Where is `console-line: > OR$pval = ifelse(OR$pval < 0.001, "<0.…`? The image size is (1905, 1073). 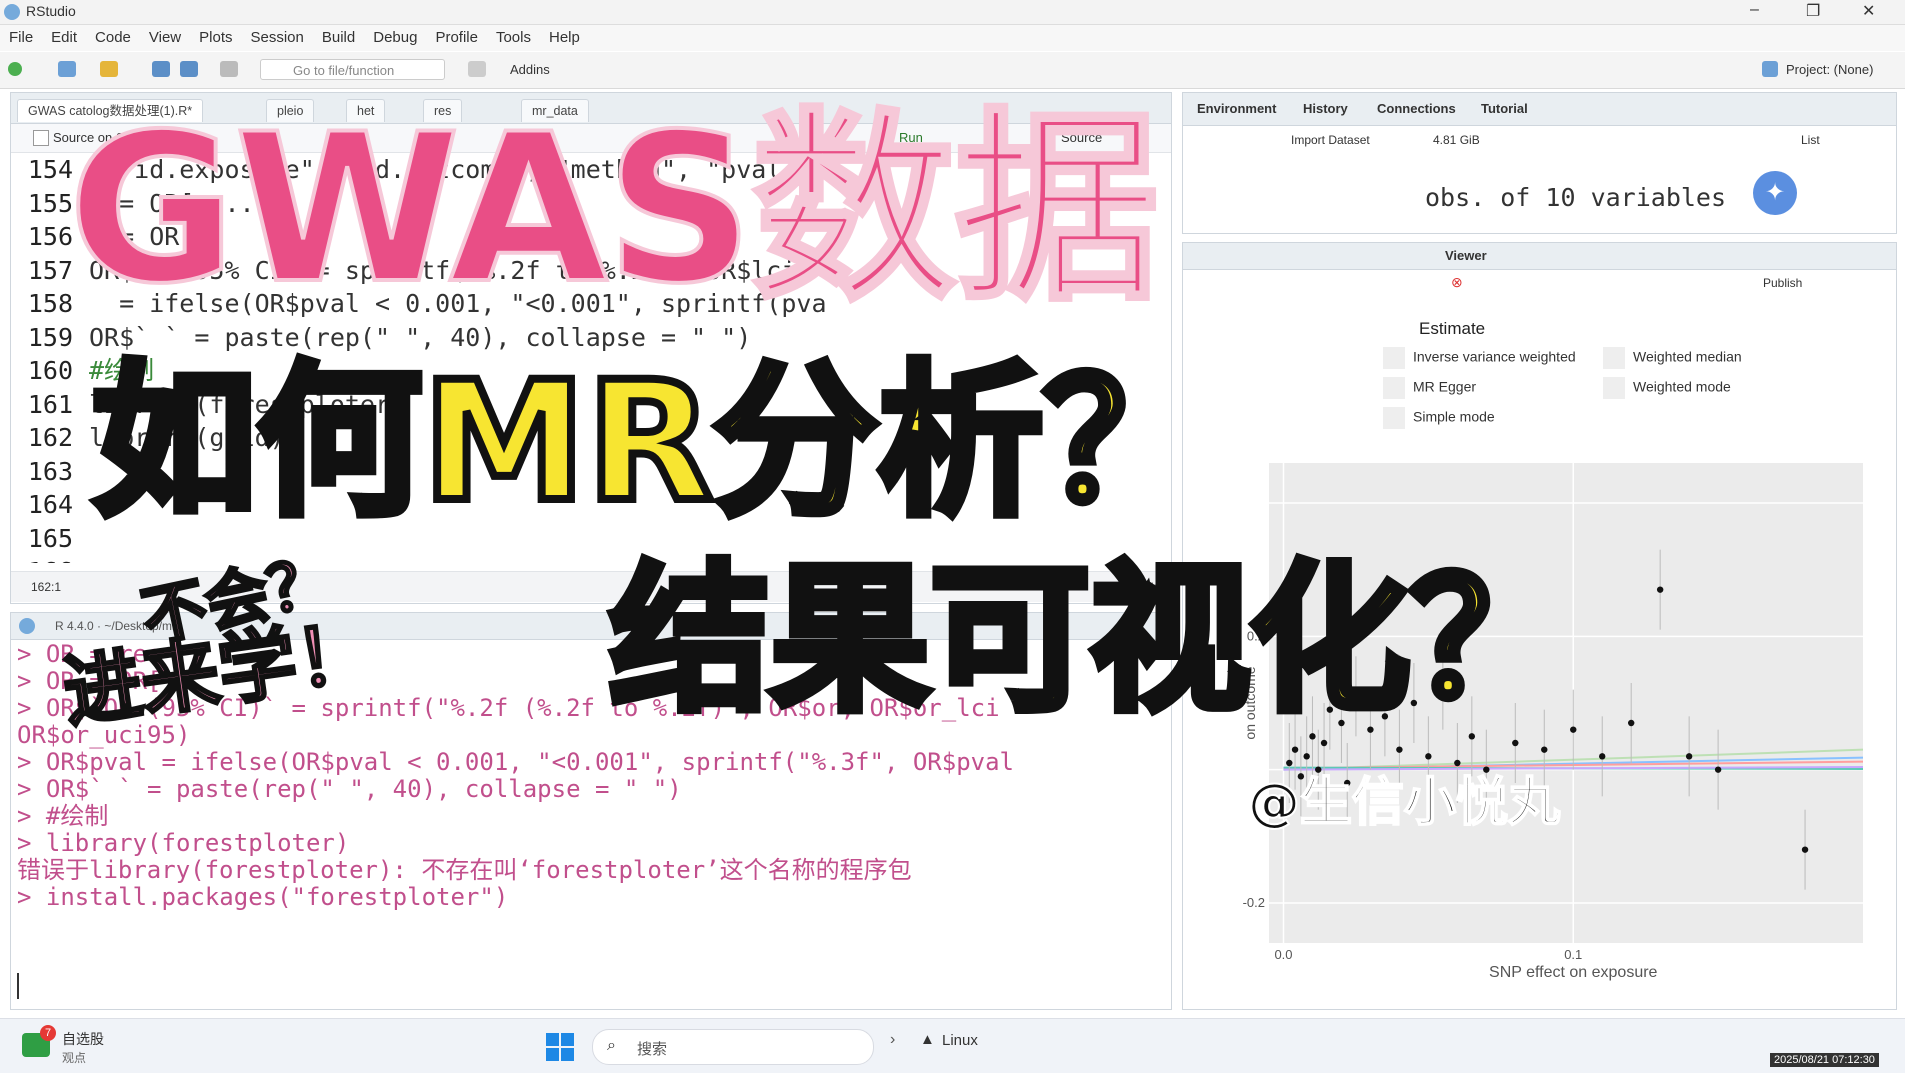 console-line: > OR$pval = ifelse(OR$pval < 0.001, "<0.… is located at coordinates (515, 762).